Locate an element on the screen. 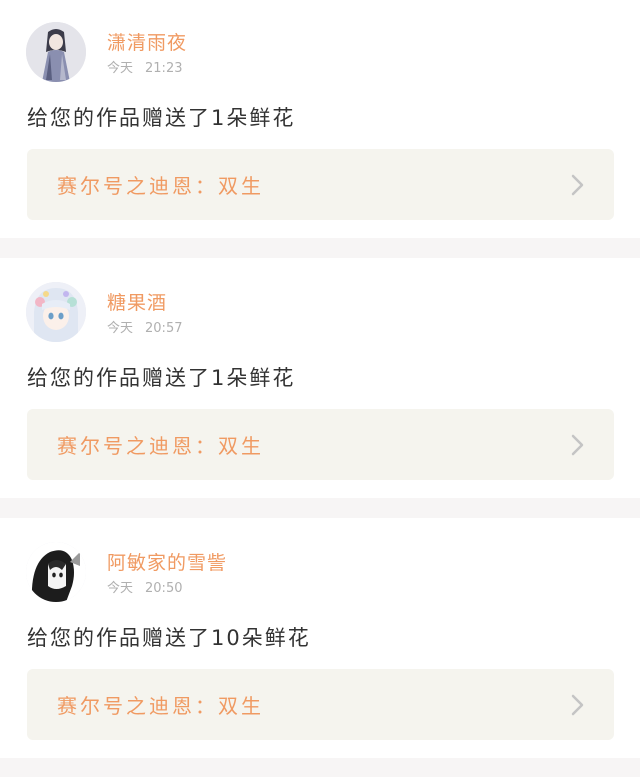  username: 阿敏家的雪訾 is located at coordinates (167, 561).